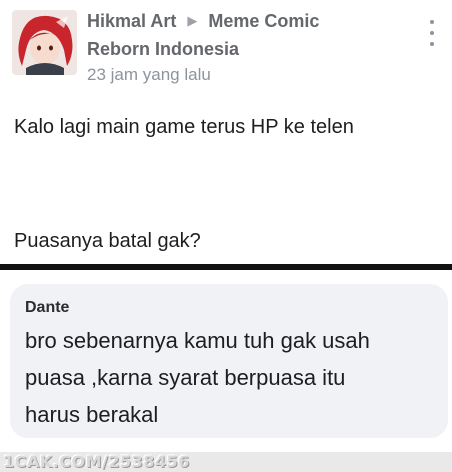 This screenshot has width=452, height=472. I want to click on avatar, so click(44, 42).